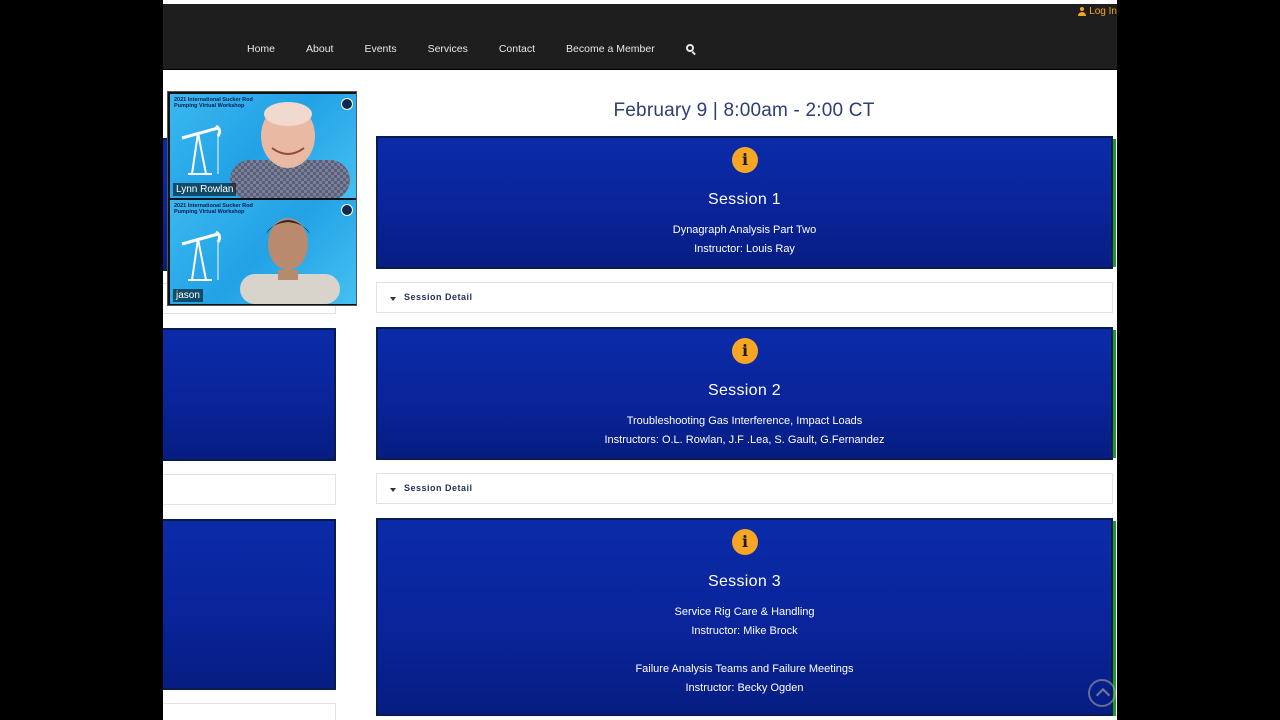 The height and width of the screenshot is (720, 1280). I want to click on nav-events: Events, so click(380, 49).